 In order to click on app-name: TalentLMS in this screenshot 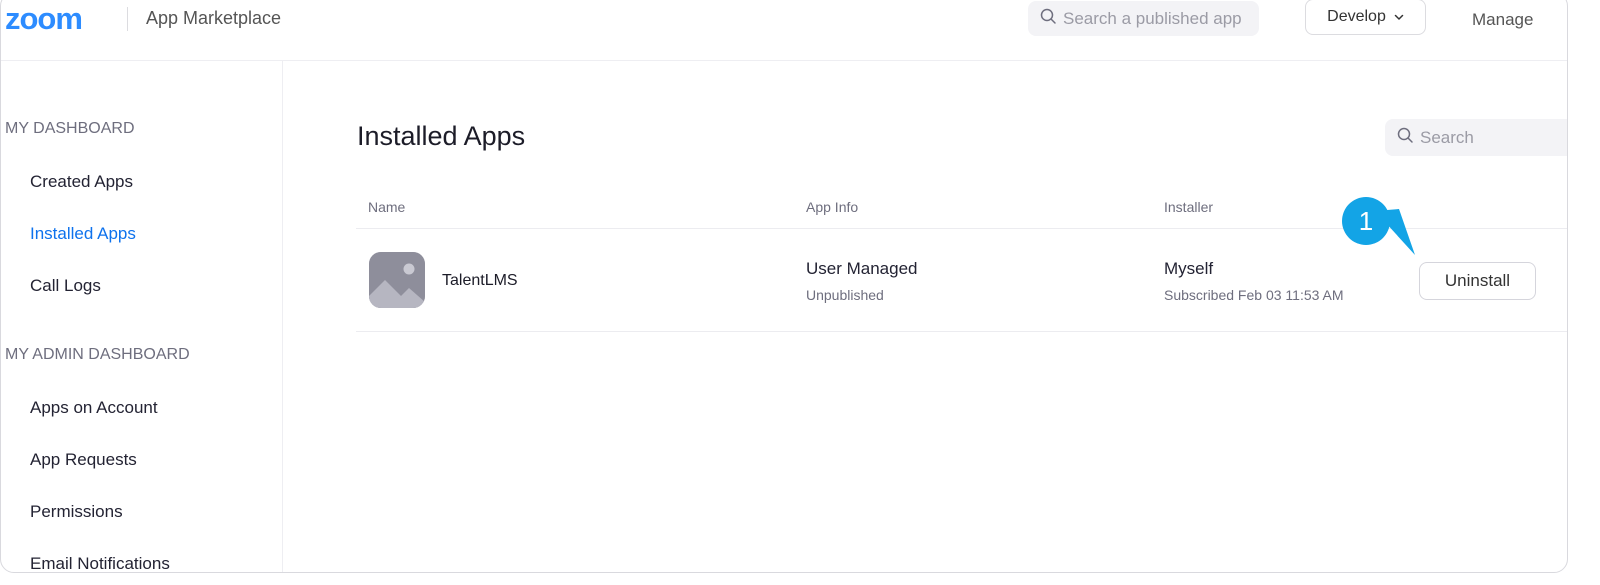, I will do `click(480, 281)`.